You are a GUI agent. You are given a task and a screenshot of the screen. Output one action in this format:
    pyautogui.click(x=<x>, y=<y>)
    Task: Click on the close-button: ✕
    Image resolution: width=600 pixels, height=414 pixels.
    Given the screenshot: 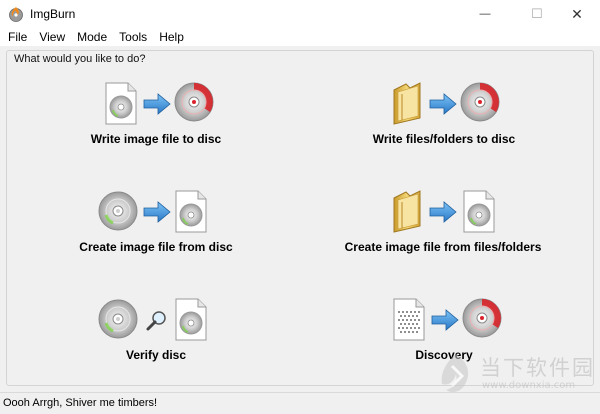 What is the action you would take?
    pyautogui.click(x=577, y=14)
    